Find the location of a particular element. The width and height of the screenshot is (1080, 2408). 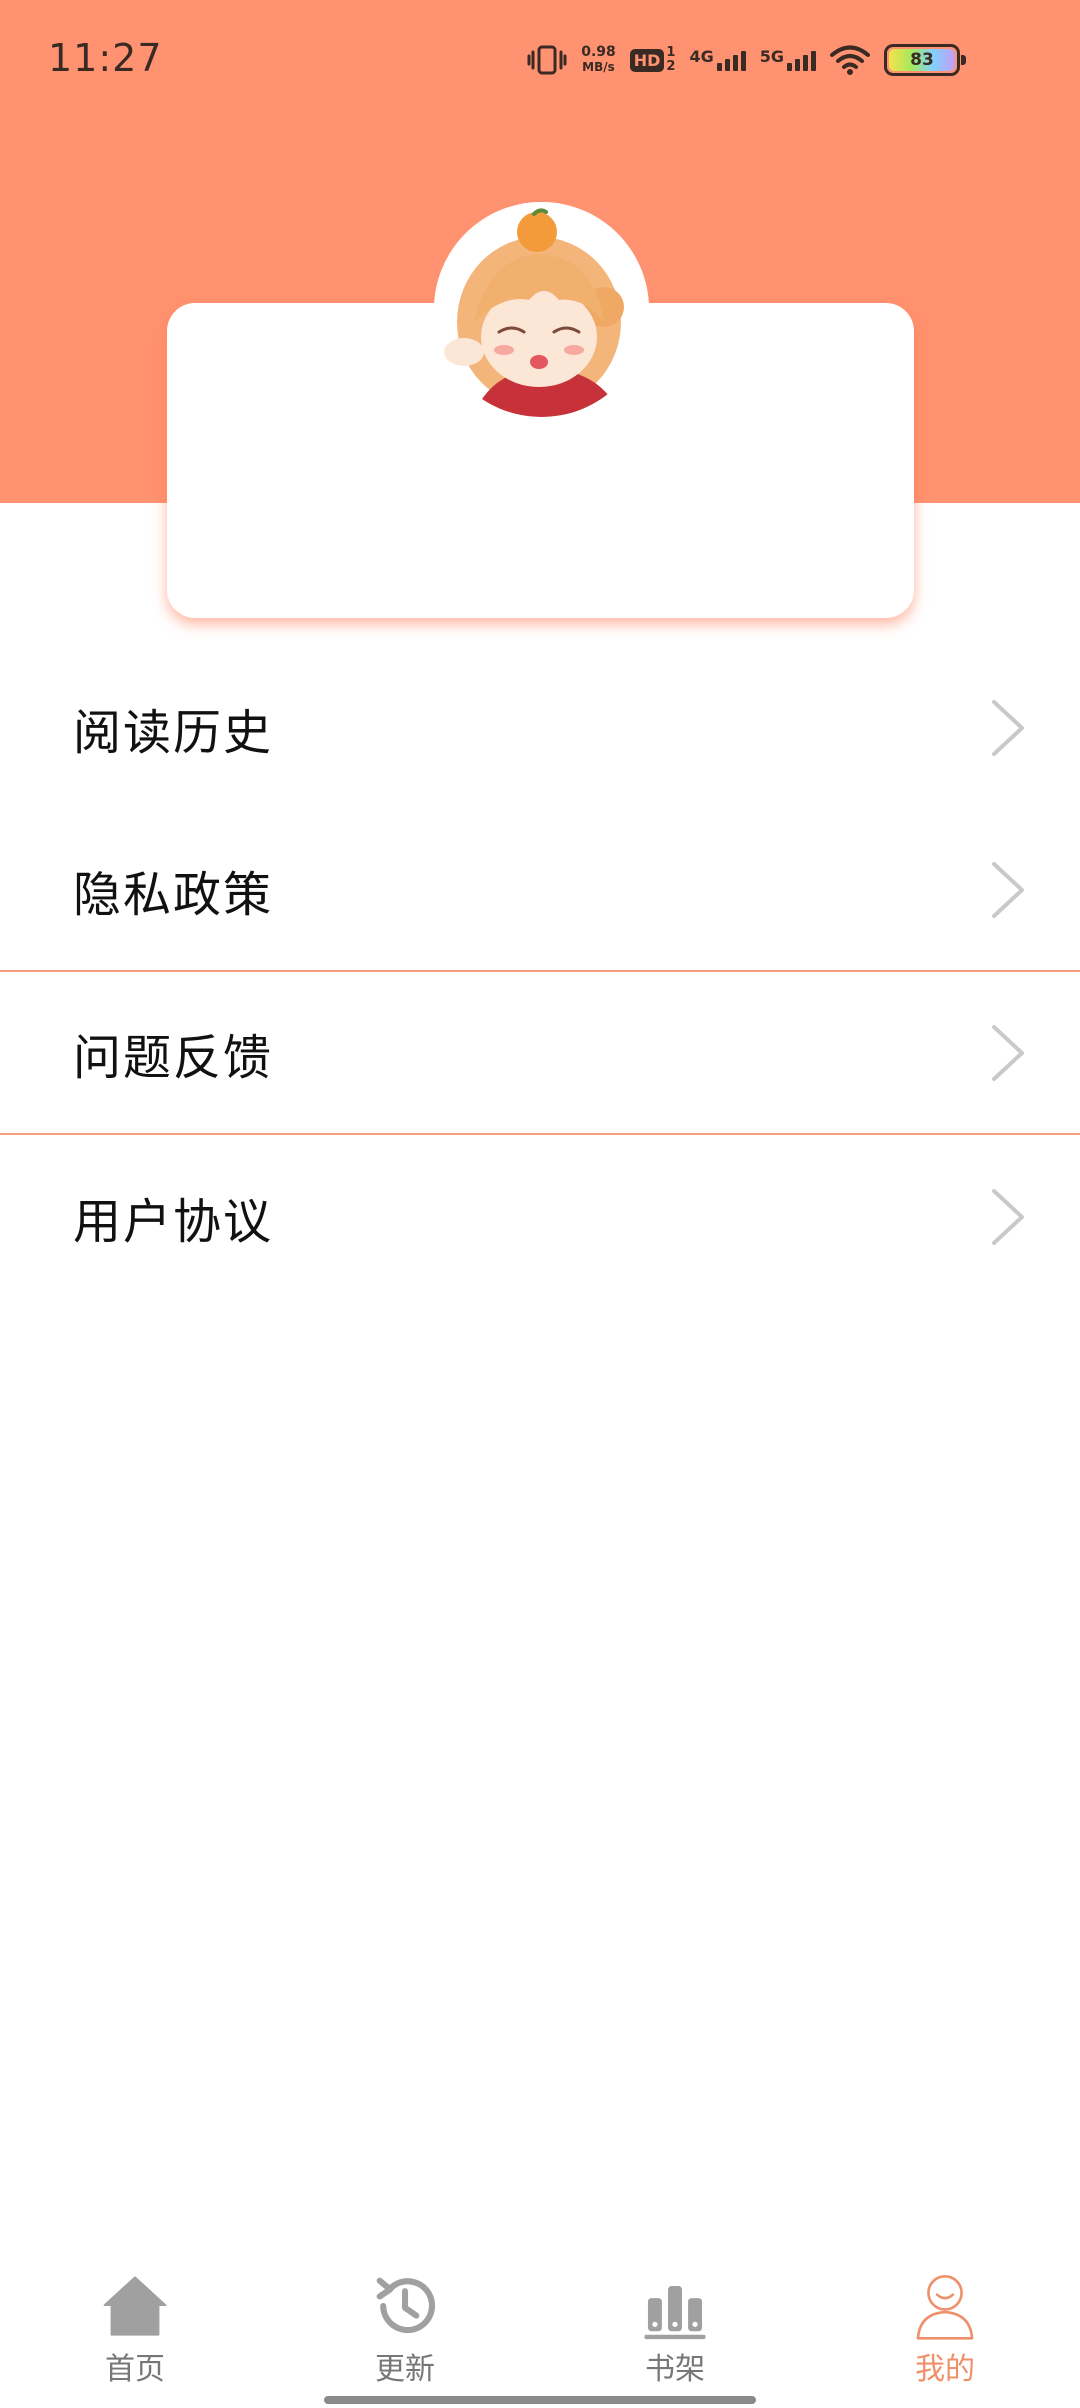

avatar is located at coordinates (541, 309).